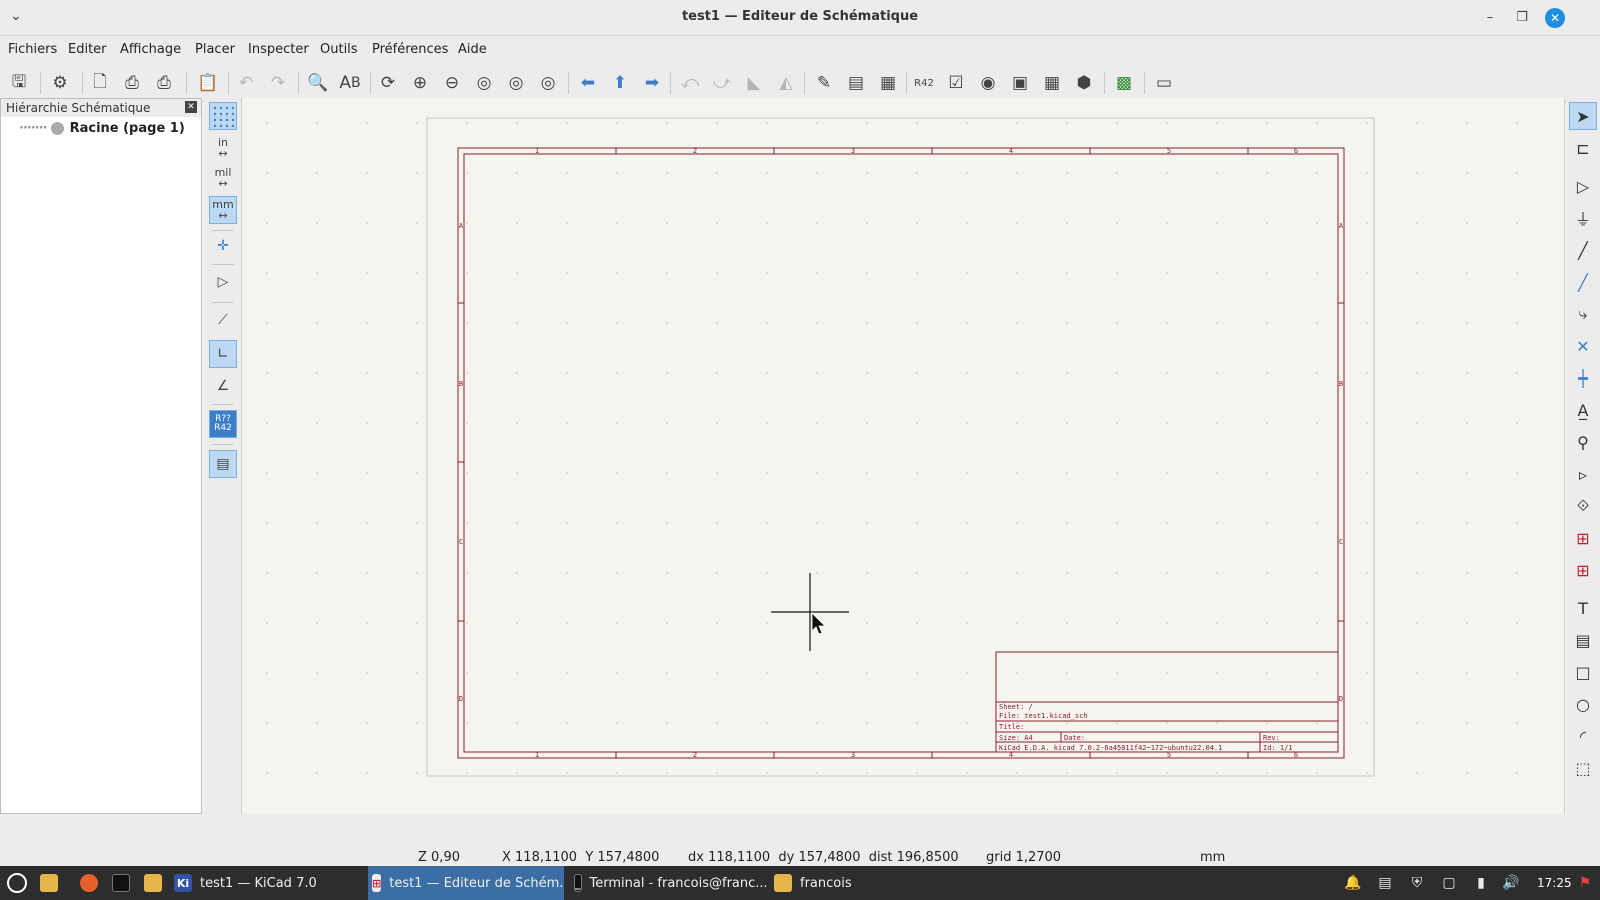 This screenshot has height=900, width=1600. What do you see at coordinates (223, 148) in the screenshot?
I see `units-inches-button: in ↔` at bounding box center [223, 148].